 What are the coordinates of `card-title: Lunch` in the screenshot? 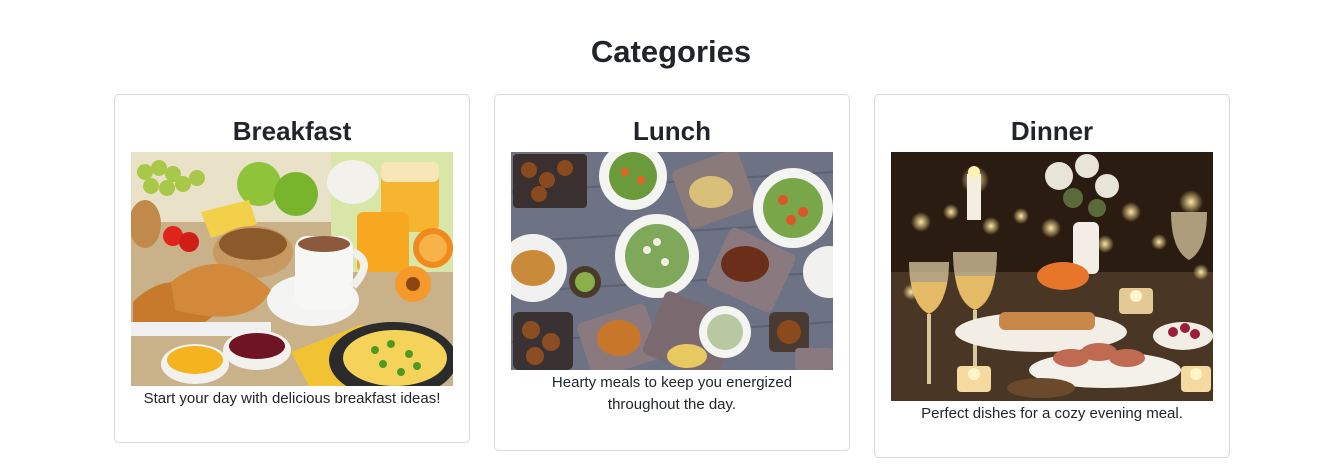 It's located at (672, 131).